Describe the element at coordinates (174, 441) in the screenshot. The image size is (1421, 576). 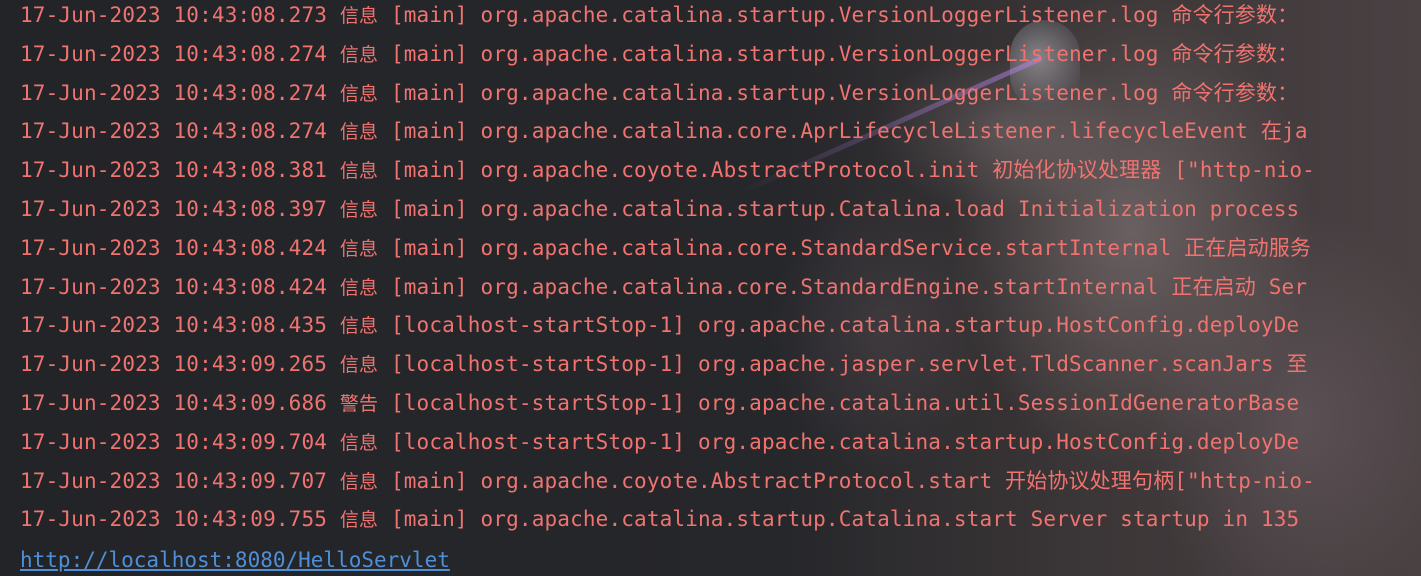
I see `log-timestamp: 17-Jun-2023 10:43:09.704` at that location.